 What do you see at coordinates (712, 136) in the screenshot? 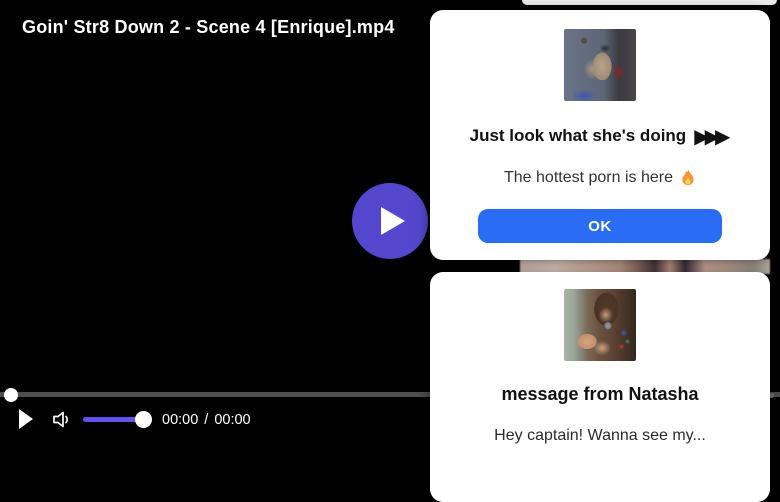
I see `triple-arrow-icon: ▶▶▶` at bounding box center [712, 136].